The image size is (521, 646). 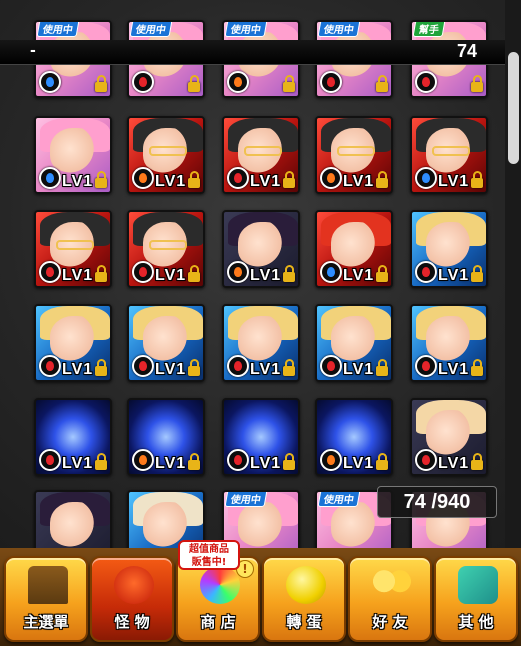 What do you see at coordinates (513, 108) in the screenshot?
I see `scrollbar-thumb` at bounding box center [513, 108].